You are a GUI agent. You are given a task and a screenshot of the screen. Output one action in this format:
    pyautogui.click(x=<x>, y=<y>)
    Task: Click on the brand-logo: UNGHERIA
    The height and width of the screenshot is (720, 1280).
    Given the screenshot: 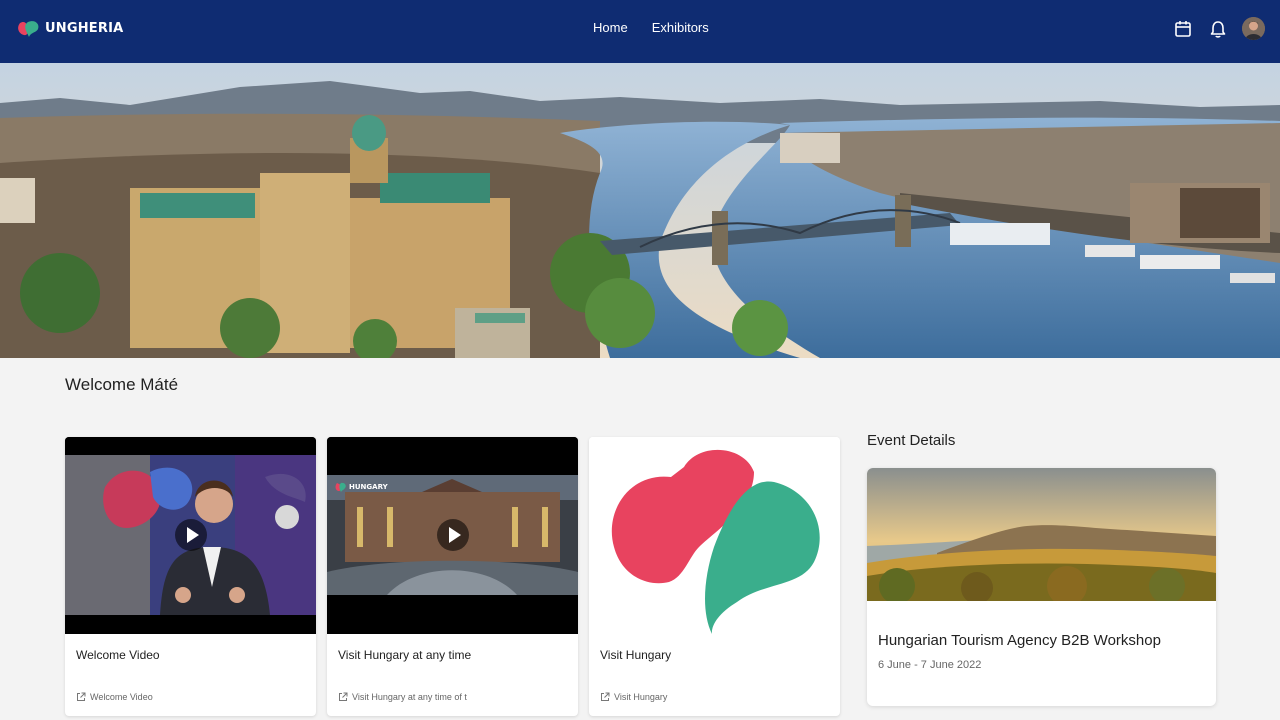 What is the action you would take?
    pyautogui.click(x=69, y=28)
    